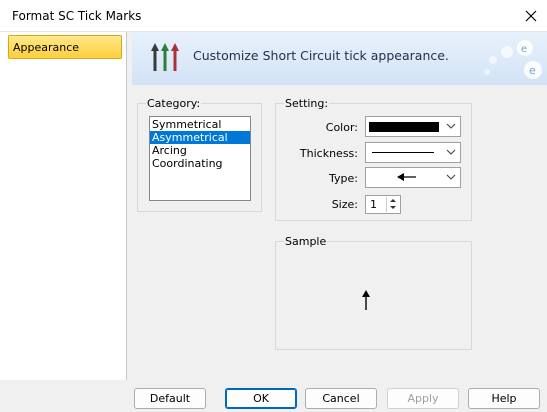 This screenshot has width=547, height=412. What do you see at coordinates (423, 398) in the screenshot?
I see `apply-button: Apply` at bounding box center [423, 398].